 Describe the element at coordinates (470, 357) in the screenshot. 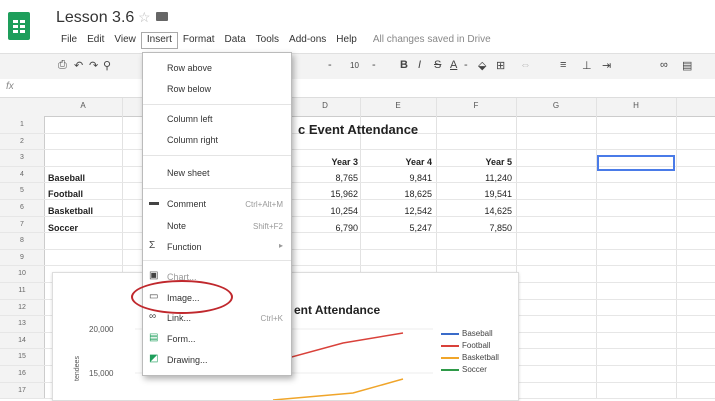

I see `legend-item-basketball: Basketball` at that location.